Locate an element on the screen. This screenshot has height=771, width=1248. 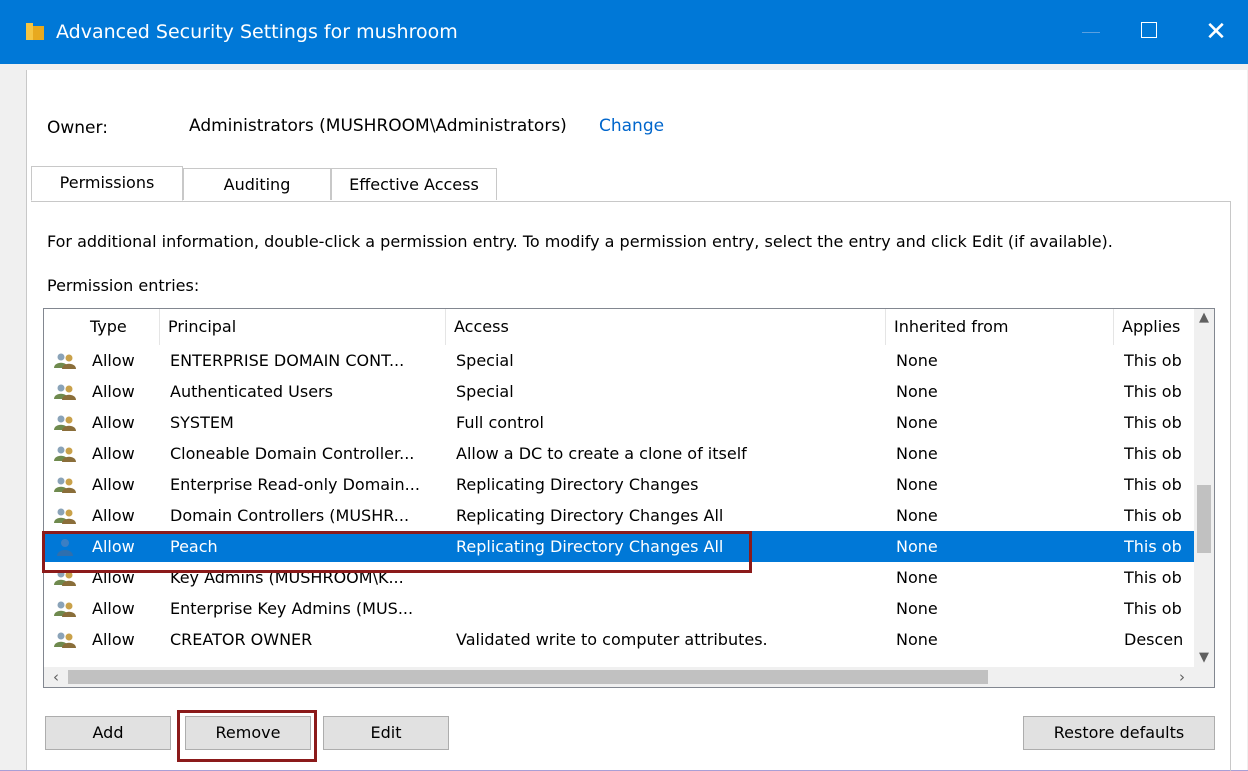
vertical-scroll-thumb is located at coordinates (1204, 519).